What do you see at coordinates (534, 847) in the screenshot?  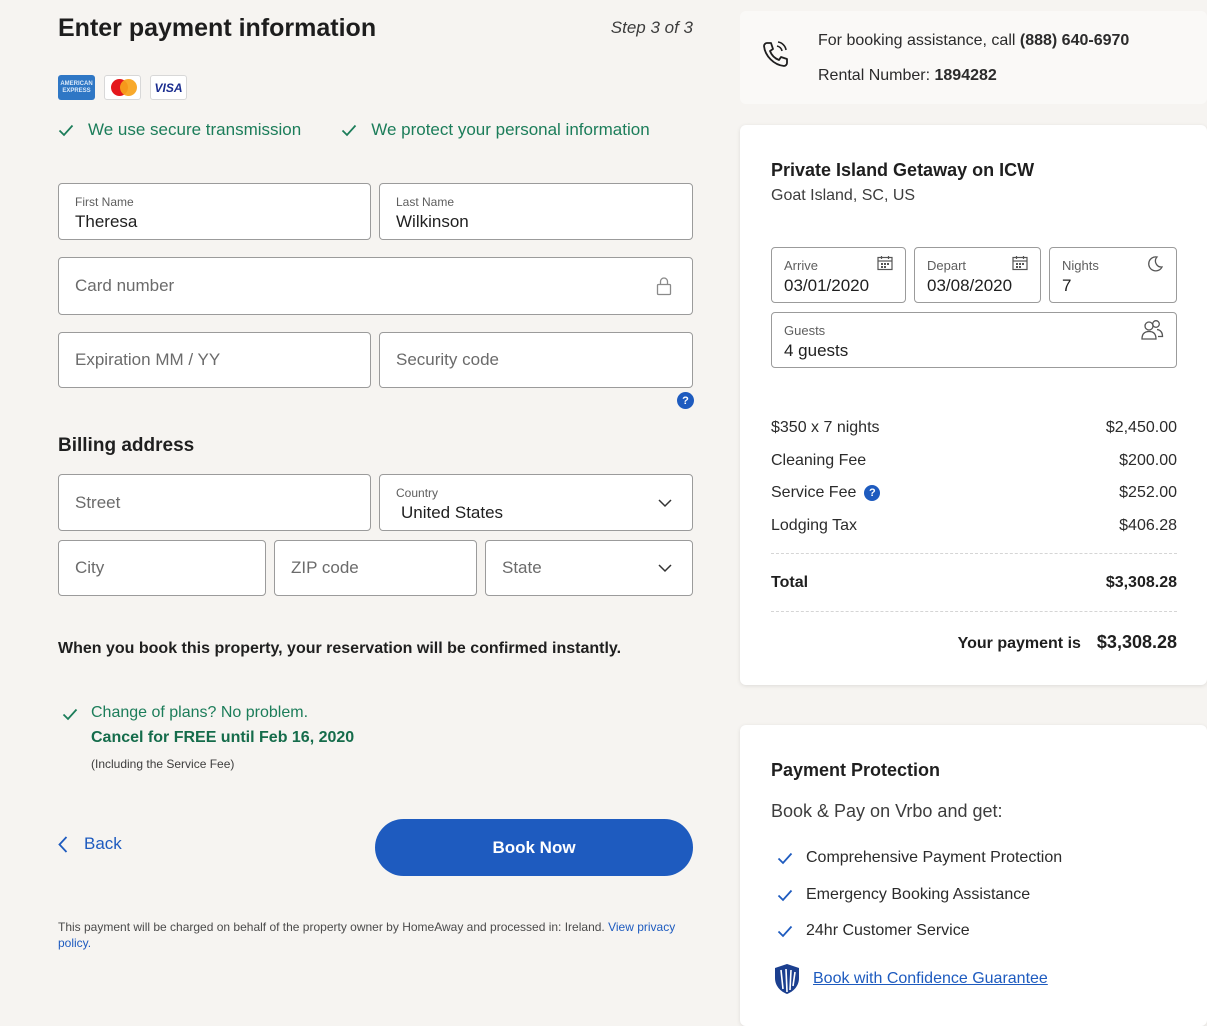 I see `book-now-button: Book Now` at bounding box center [534, 847].